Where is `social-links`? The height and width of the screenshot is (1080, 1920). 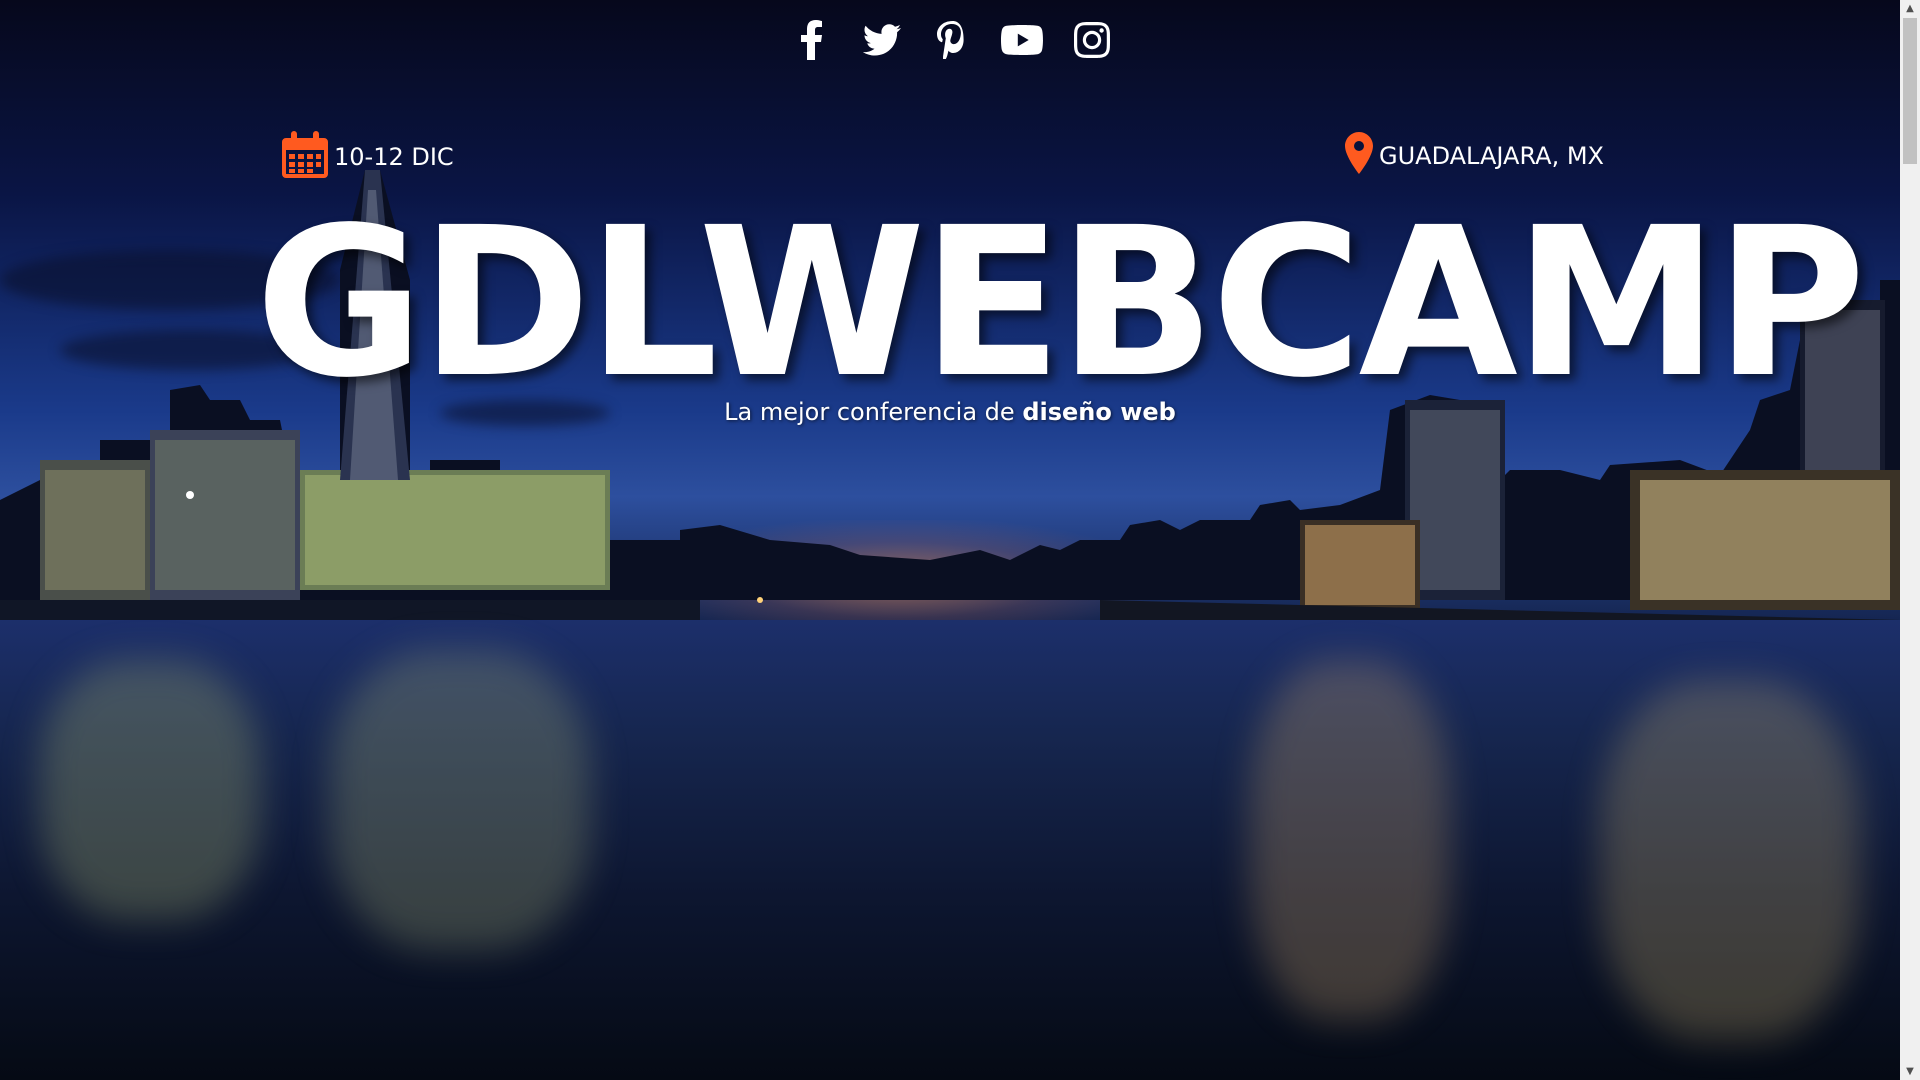
social-links is located at coordinates (952, 40).